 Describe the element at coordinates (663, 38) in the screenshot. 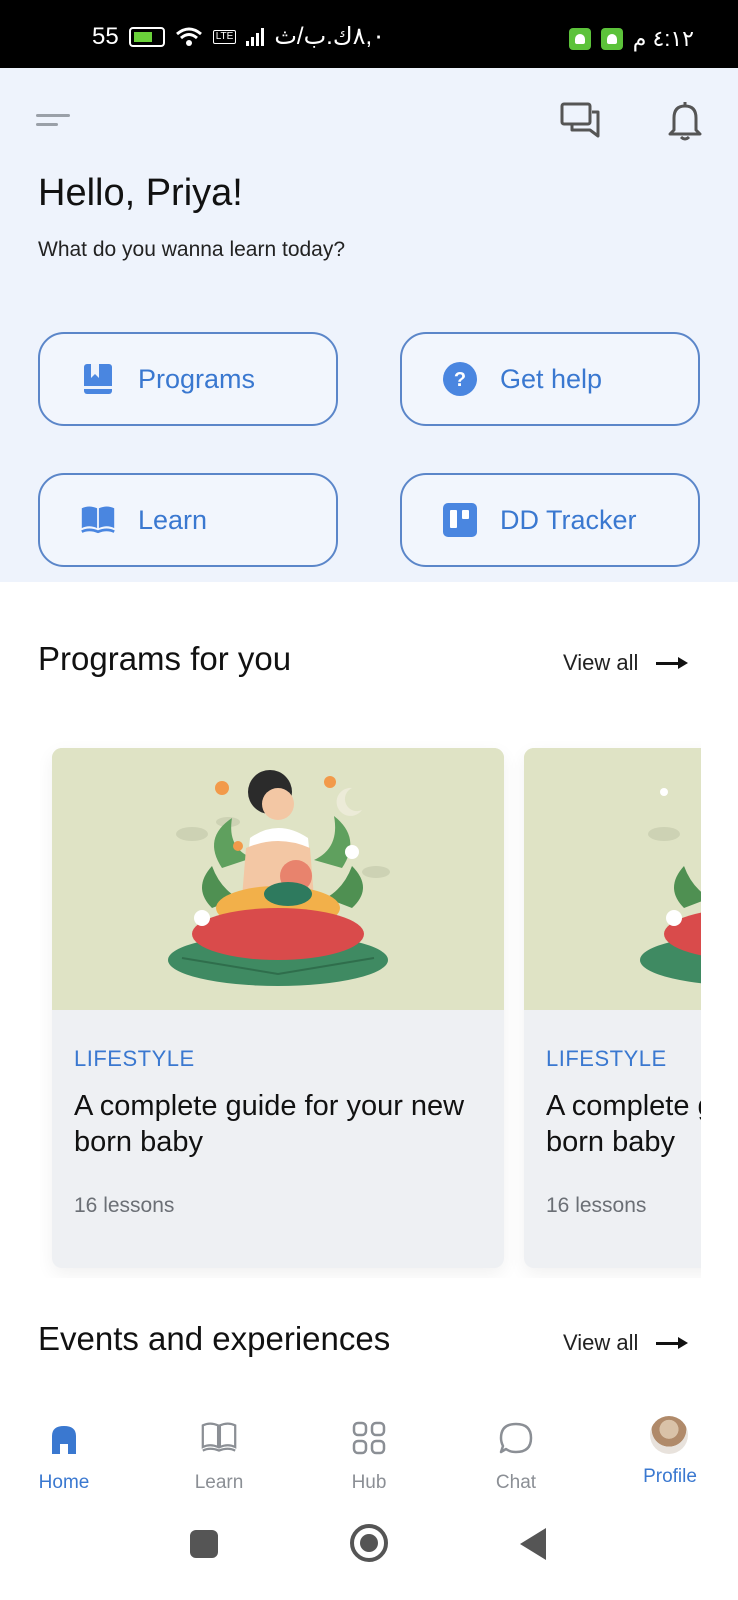

I see `clock: ٤:١٢ م` at that location.